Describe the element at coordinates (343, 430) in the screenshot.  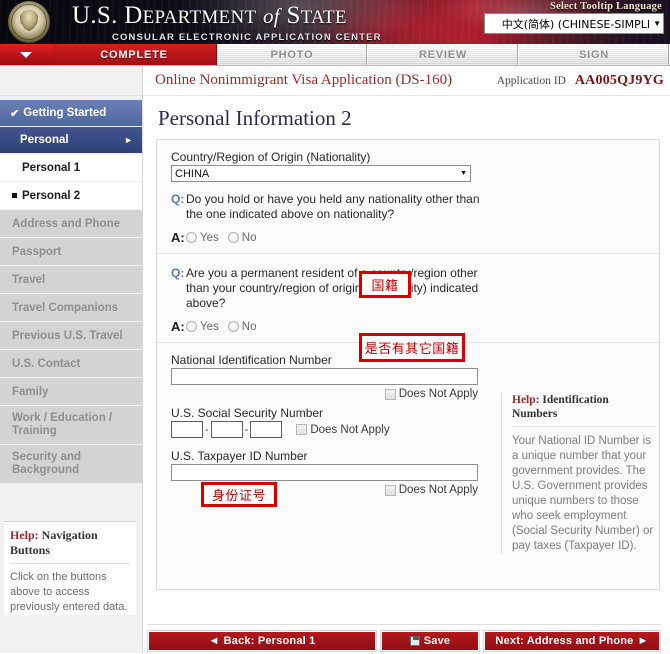
I see `checkbox-ssn-does-not-apply: Does Not Apply` at that location.